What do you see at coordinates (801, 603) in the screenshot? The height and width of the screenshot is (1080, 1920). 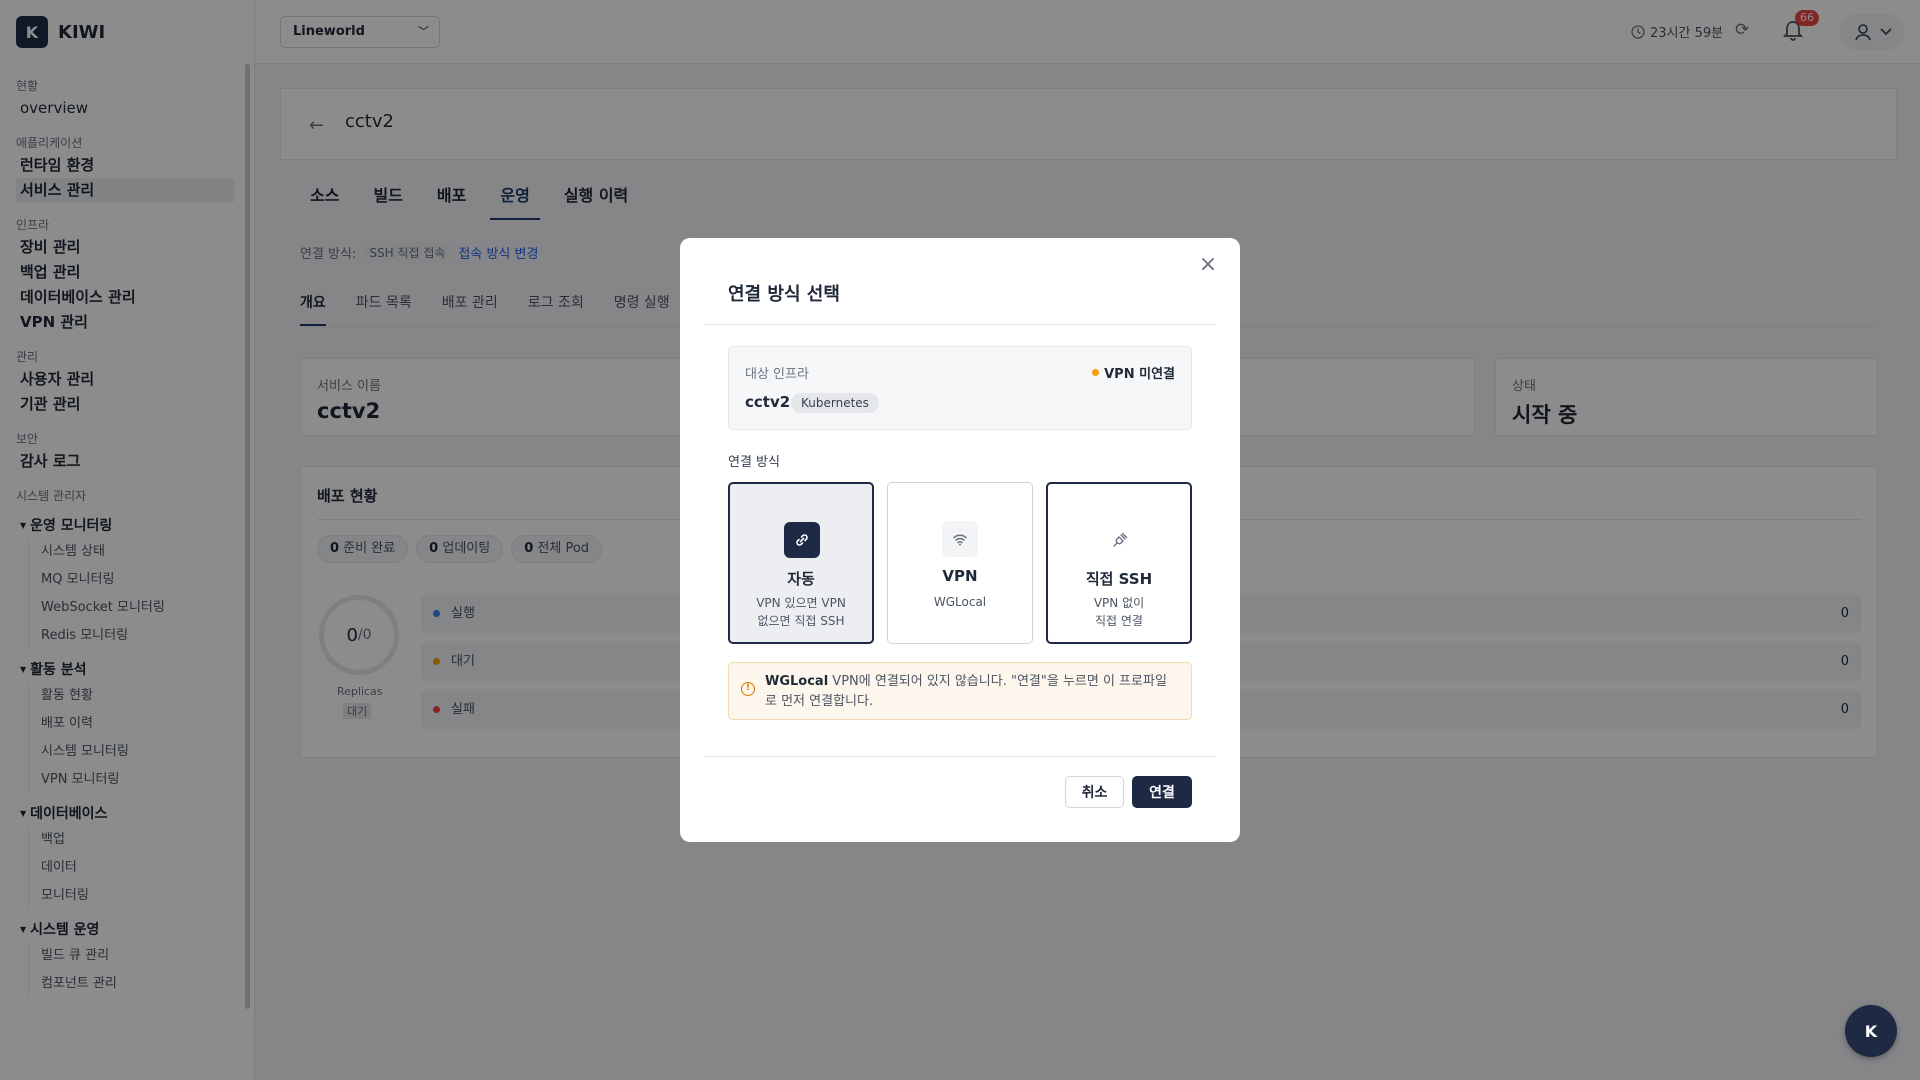 I see `option-desc-line: VPN 있으면 VPN` at bounding box center [801, 603].